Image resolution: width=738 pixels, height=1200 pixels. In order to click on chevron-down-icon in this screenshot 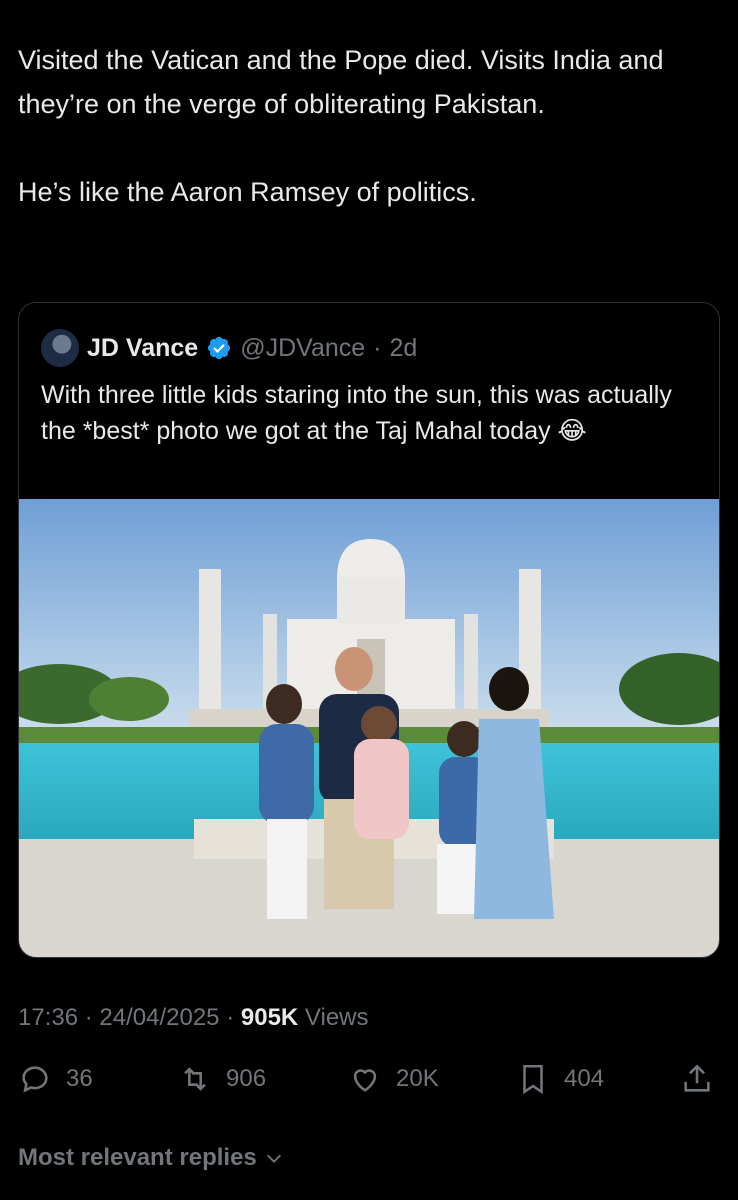, I will do `click(273, 1158)`.